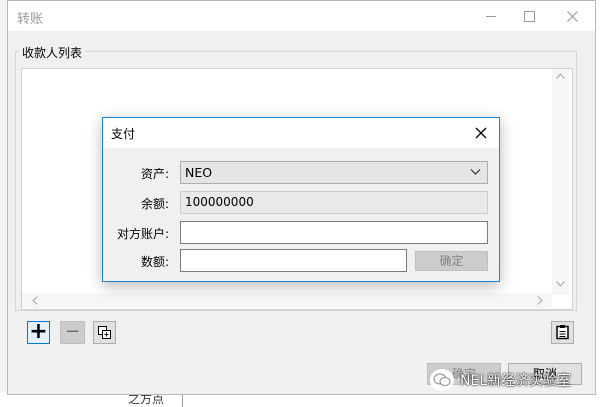 This screenshot has height=407, width=603. Describe the element at coordinates (334, 172) in the screenshot. I see `asset-select: NEO` at that location.